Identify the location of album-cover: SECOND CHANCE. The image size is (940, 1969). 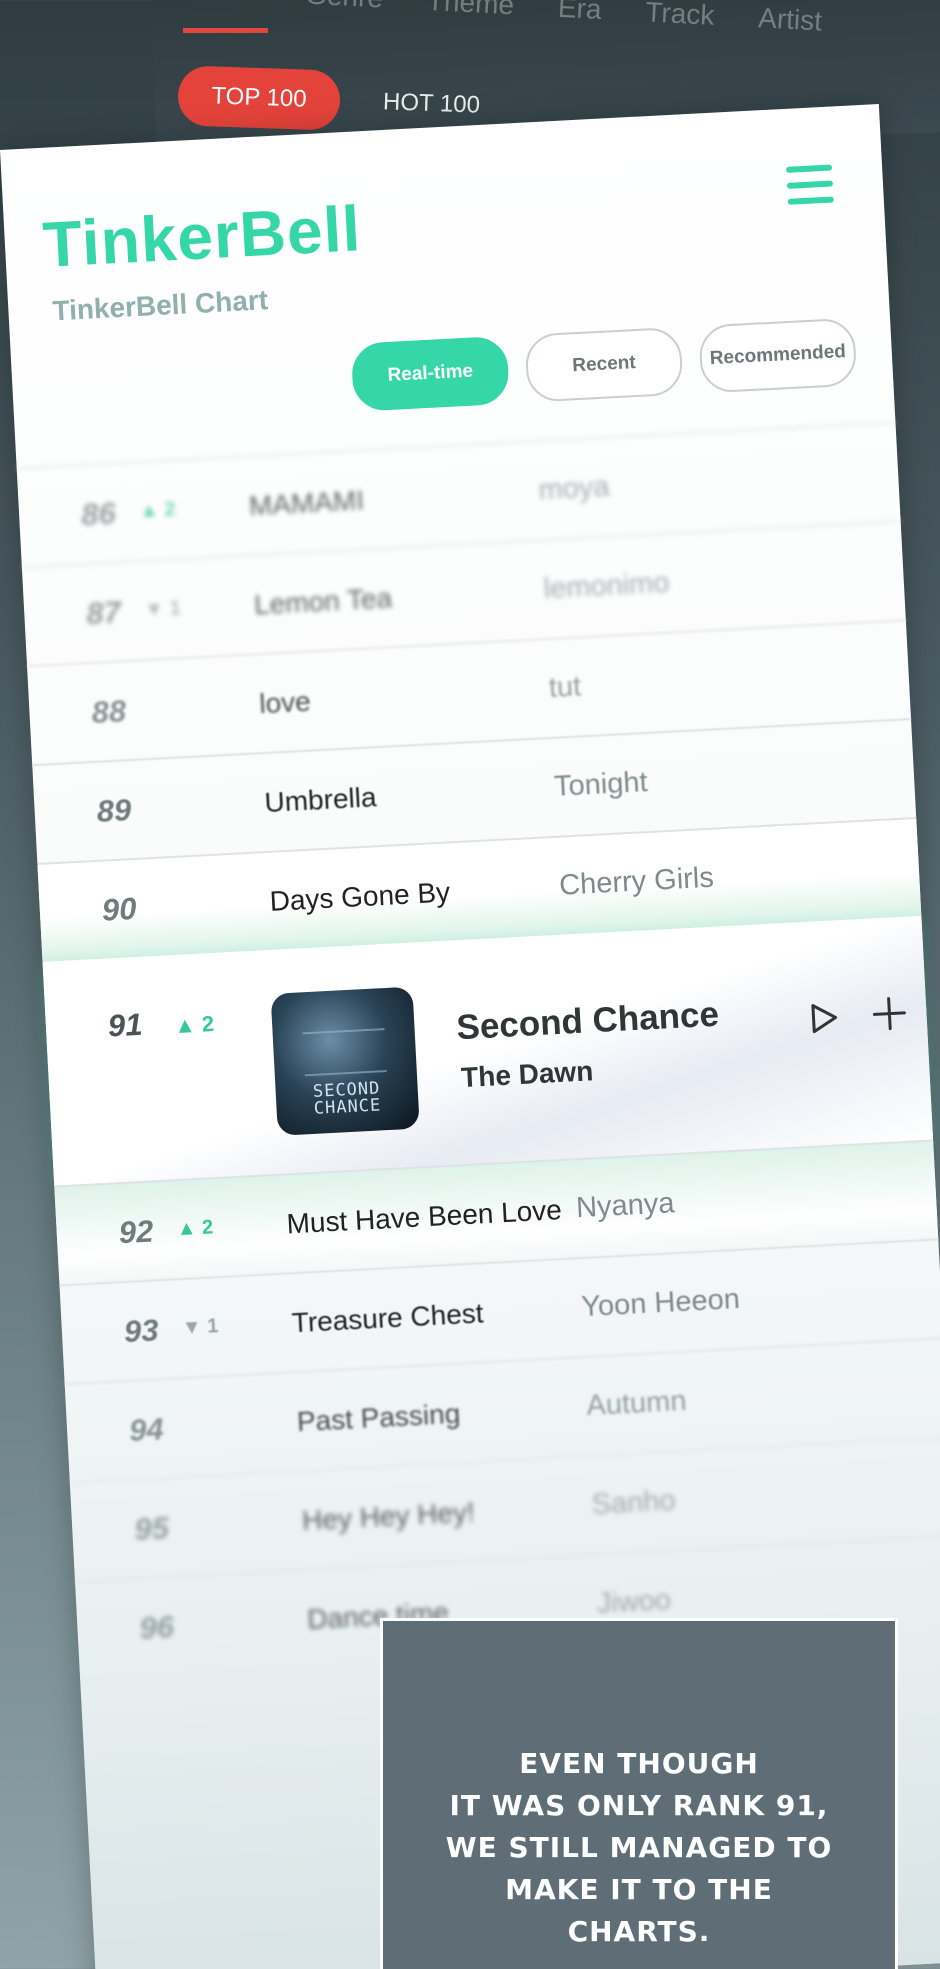
(345, 1061).